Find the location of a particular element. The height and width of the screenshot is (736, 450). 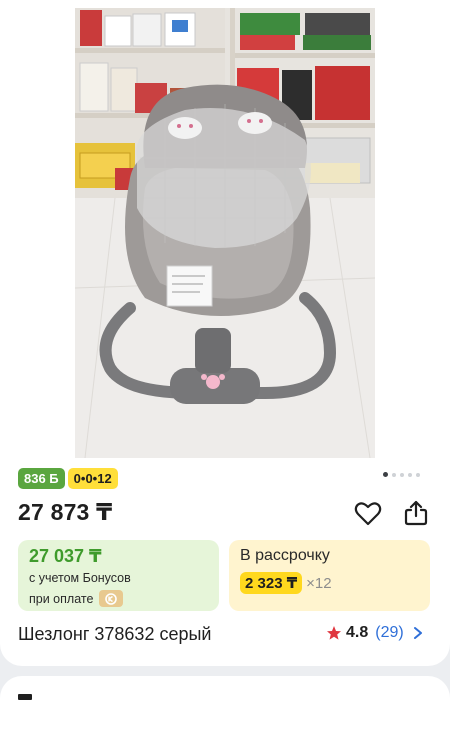

product-badges: 836 Б 0•0•12 is located at coordinates (68, 478).